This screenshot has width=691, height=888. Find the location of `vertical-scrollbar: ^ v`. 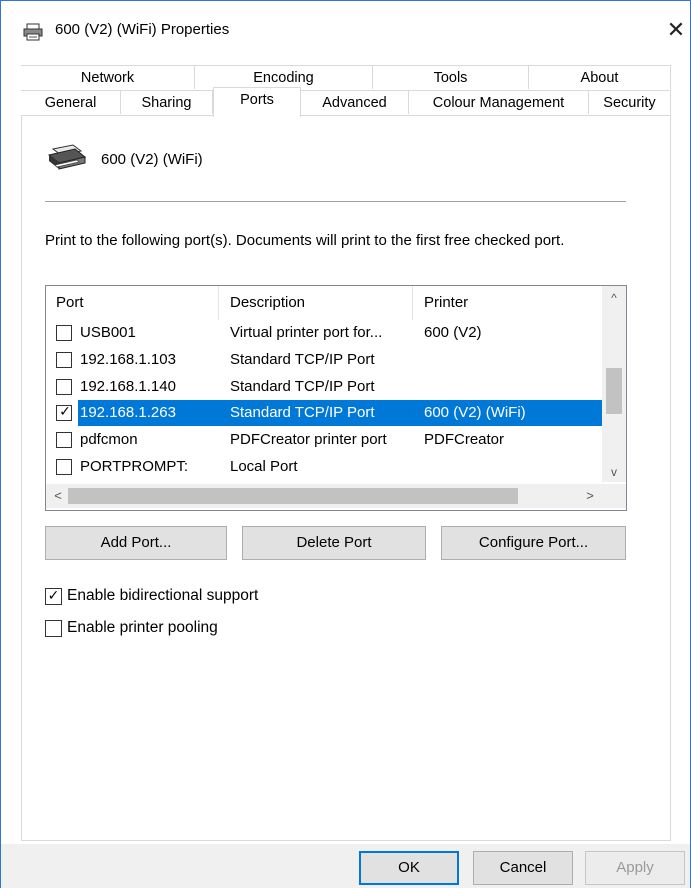

vertical-scrollbar: ^ v is located at coordinates (614, 384).